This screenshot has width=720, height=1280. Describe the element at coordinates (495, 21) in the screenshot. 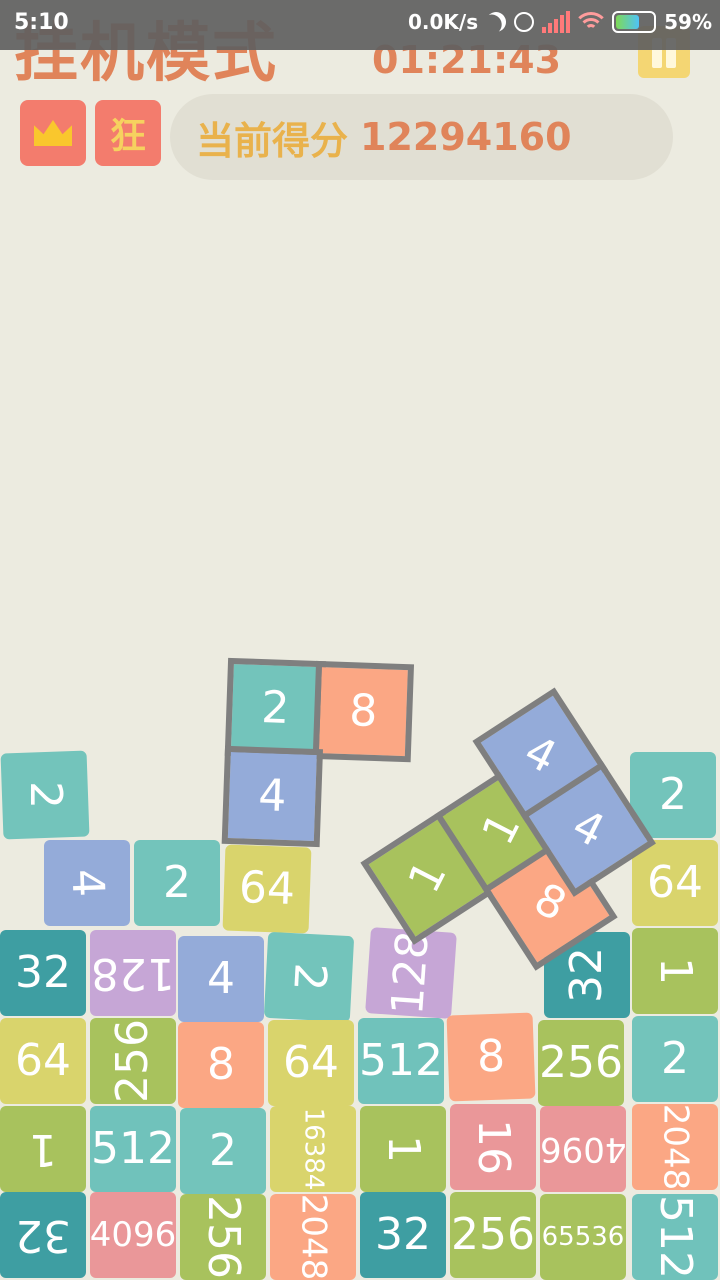

I see `moon-icon` at that location.